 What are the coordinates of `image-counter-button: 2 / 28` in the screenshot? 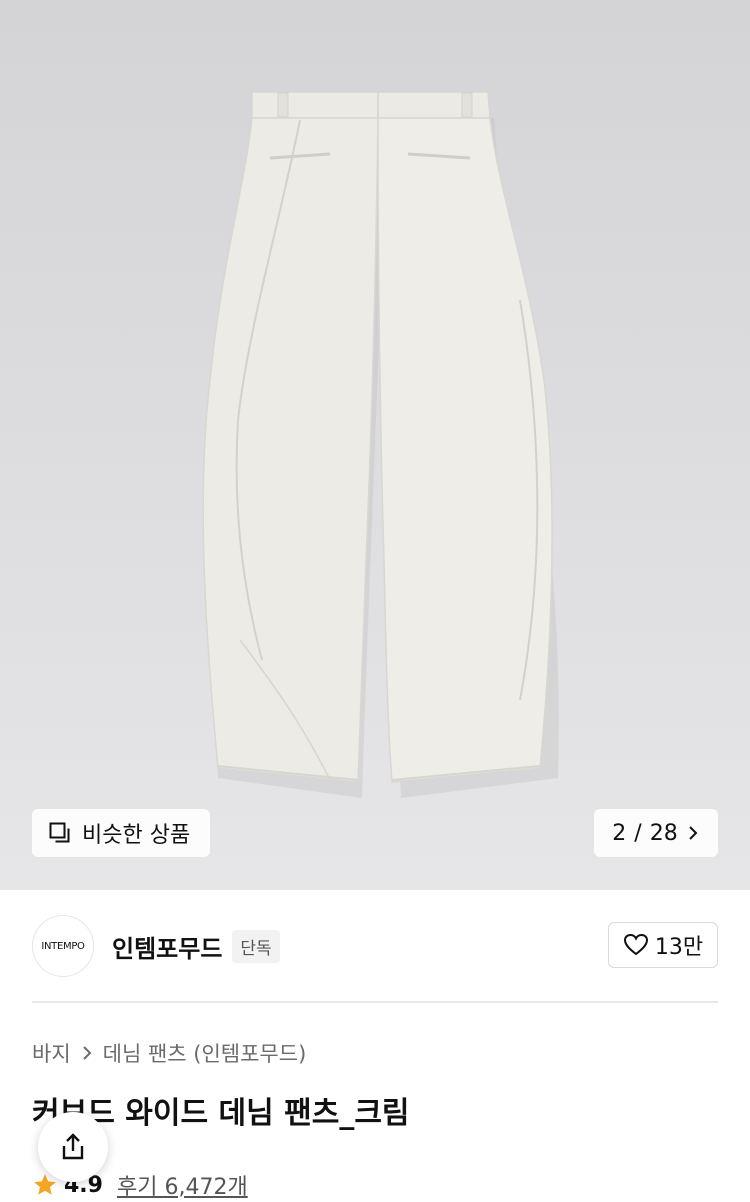 It's located at (656, 833).